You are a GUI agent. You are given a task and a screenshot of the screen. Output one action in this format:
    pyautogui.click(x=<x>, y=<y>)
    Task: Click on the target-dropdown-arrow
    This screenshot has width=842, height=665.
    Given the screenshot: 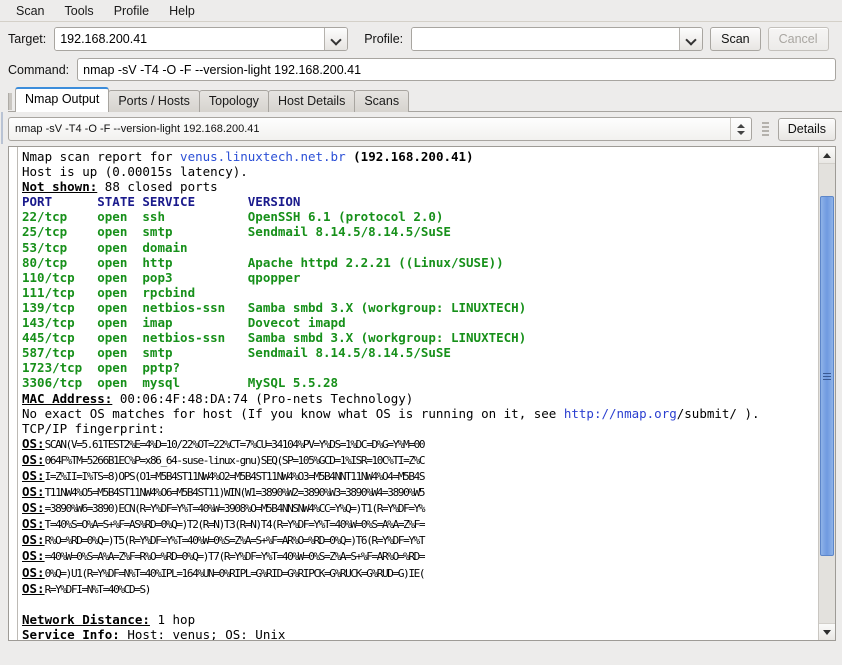 What is the action you would take?
    pyautogui.click(x=336, y=39)
    